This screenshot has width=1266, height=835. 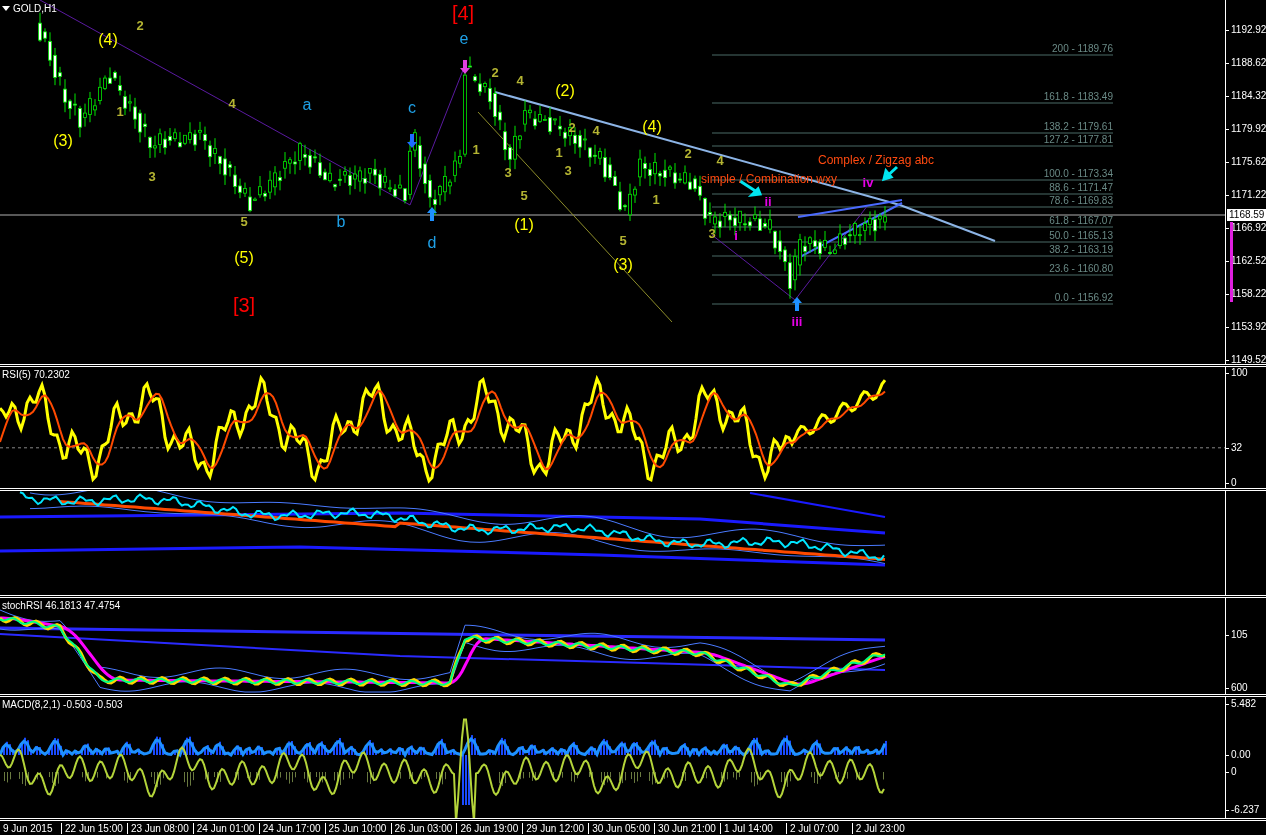 What do you see at coordinates (421, 828) in the screenshot?
I see `time-axis-label: 26 Jun 03:00` at bounding box center [421, 828].